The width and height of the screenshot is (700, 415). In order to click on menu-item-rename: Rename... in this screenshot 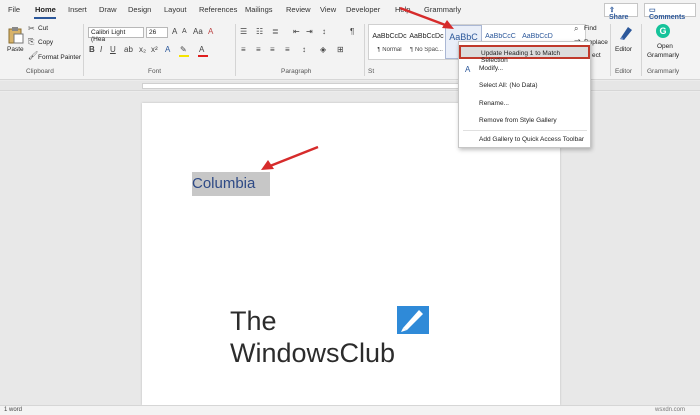, I will do `click(524, 104)`.